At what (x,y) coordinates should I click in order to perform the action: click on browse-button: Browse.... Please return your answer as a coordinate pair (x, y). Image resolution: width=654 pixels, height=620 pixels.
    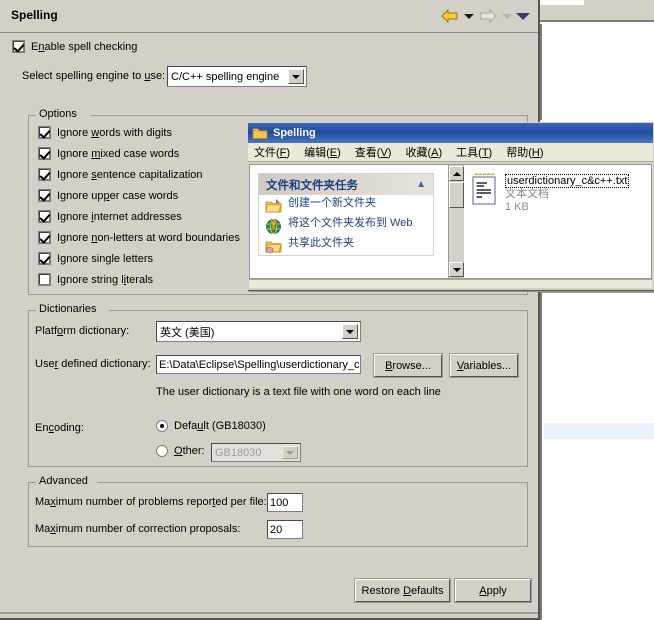
    Looking at the image, I should click on (408, 365).